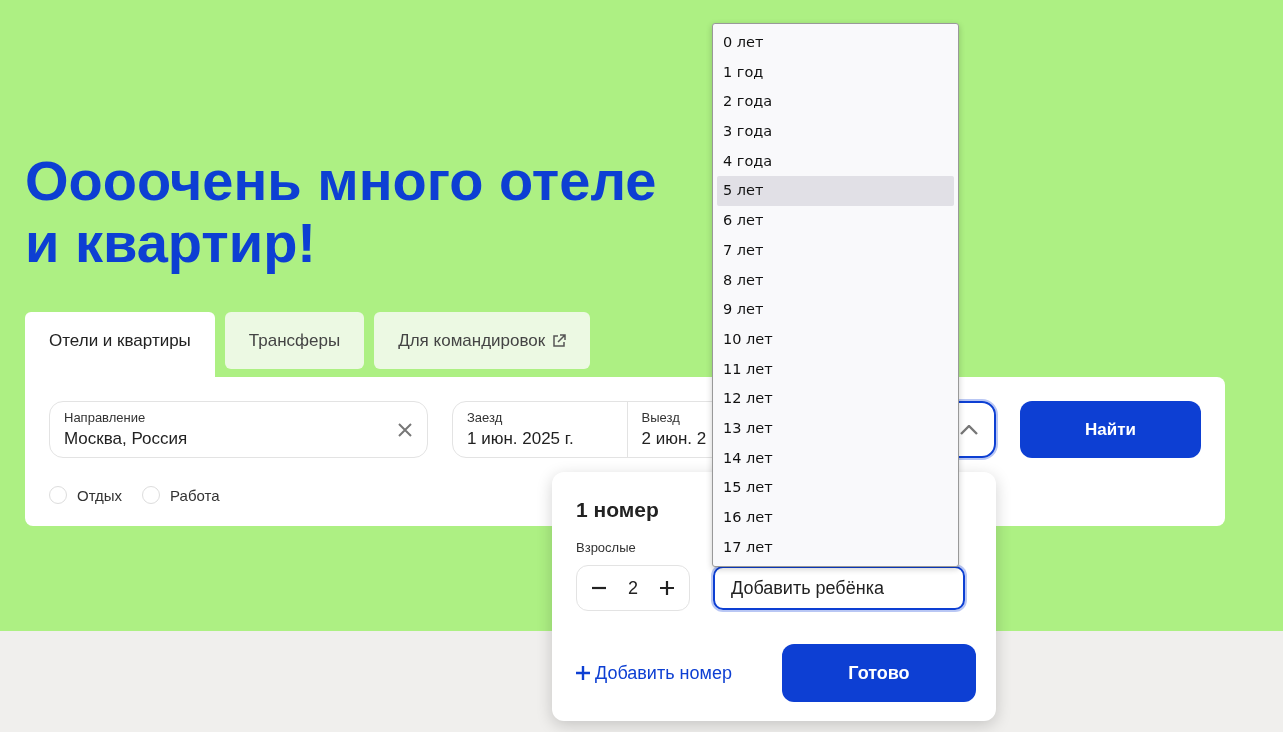 The height and width of the screenshot is (732, 1283). What do you see at coordinates (835, 250) in the screenshot?
I see `dropdown-option: 7 лет` at bounding box center [835, 250].